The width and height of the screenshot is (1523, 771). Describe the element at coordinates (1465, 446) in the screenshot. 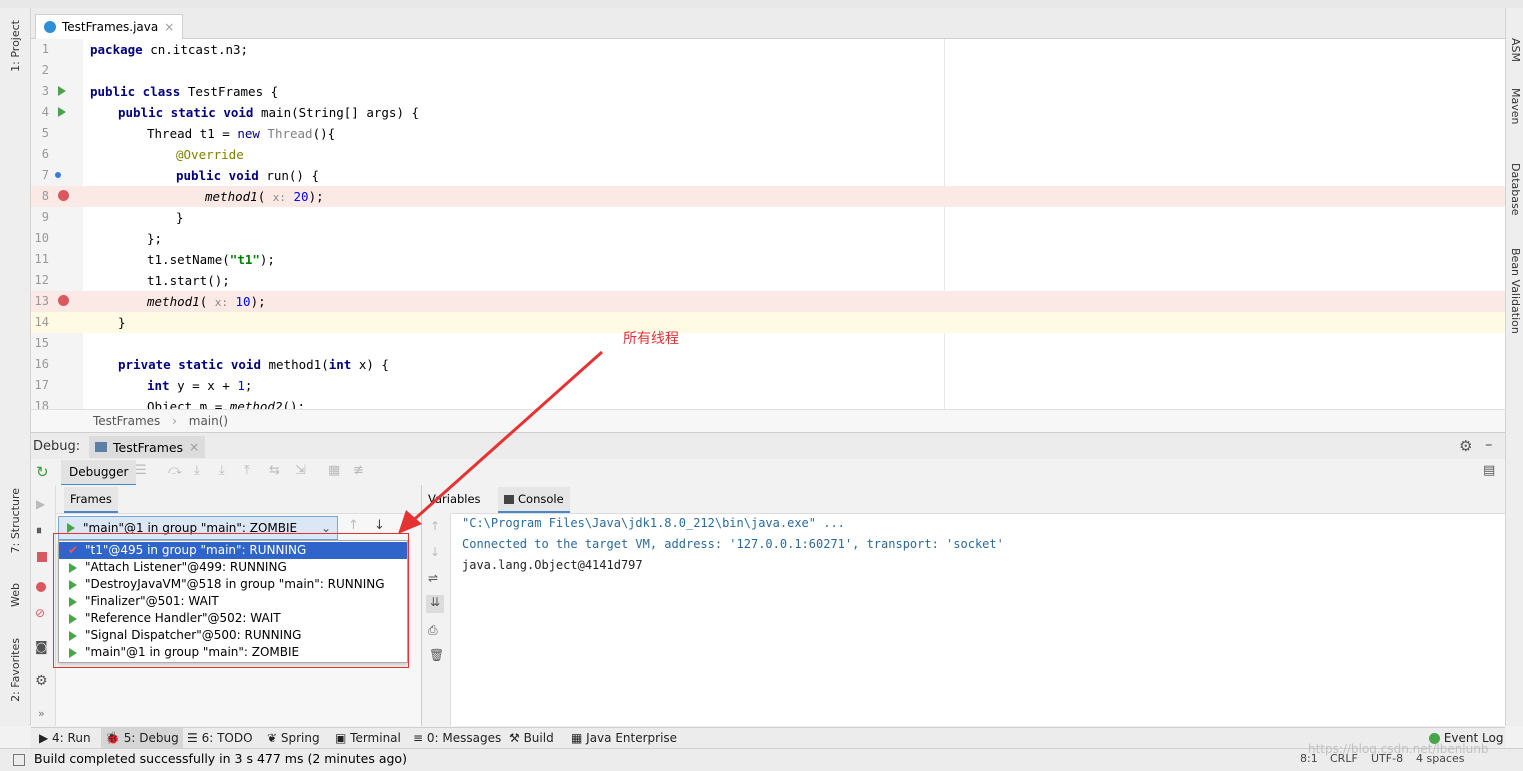

I see `gear-icon: ⚙` at that location.